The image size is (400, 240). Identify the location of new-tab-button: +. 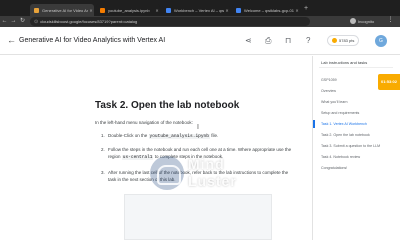
(306, 8).